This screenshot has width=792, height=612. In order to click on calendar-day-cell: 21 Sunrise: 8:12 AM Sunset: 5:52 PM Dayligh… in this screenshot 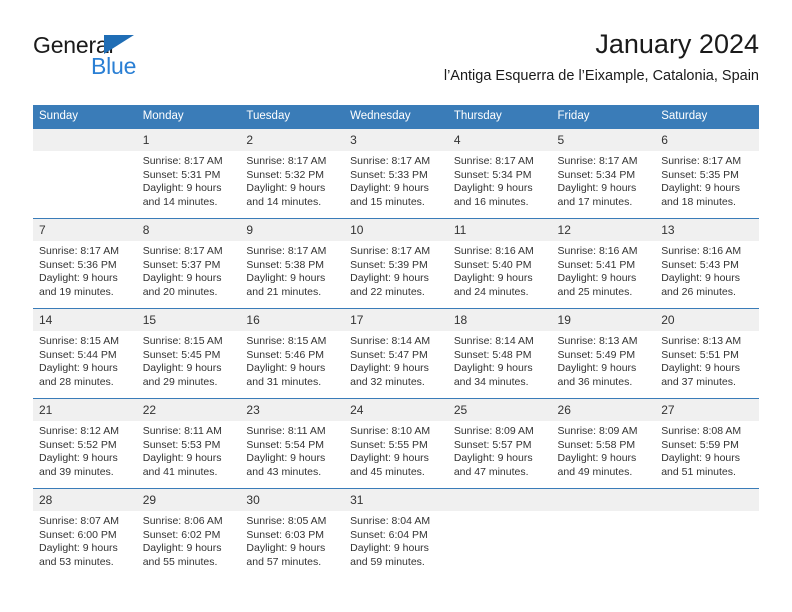, I will do `click(85, 443)`.